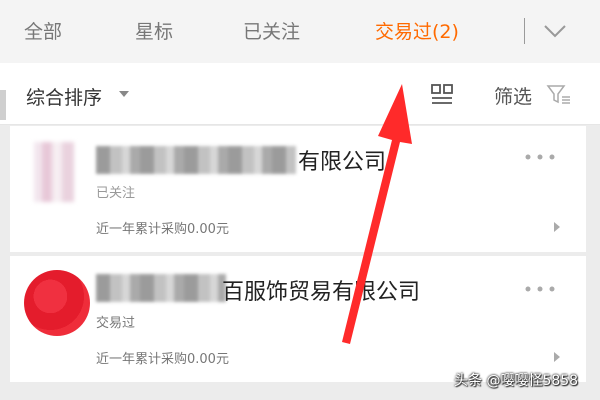 The height and width of the screenshot is (400, 600). I want to click on filter-label: 筛选, so click(513, 95).